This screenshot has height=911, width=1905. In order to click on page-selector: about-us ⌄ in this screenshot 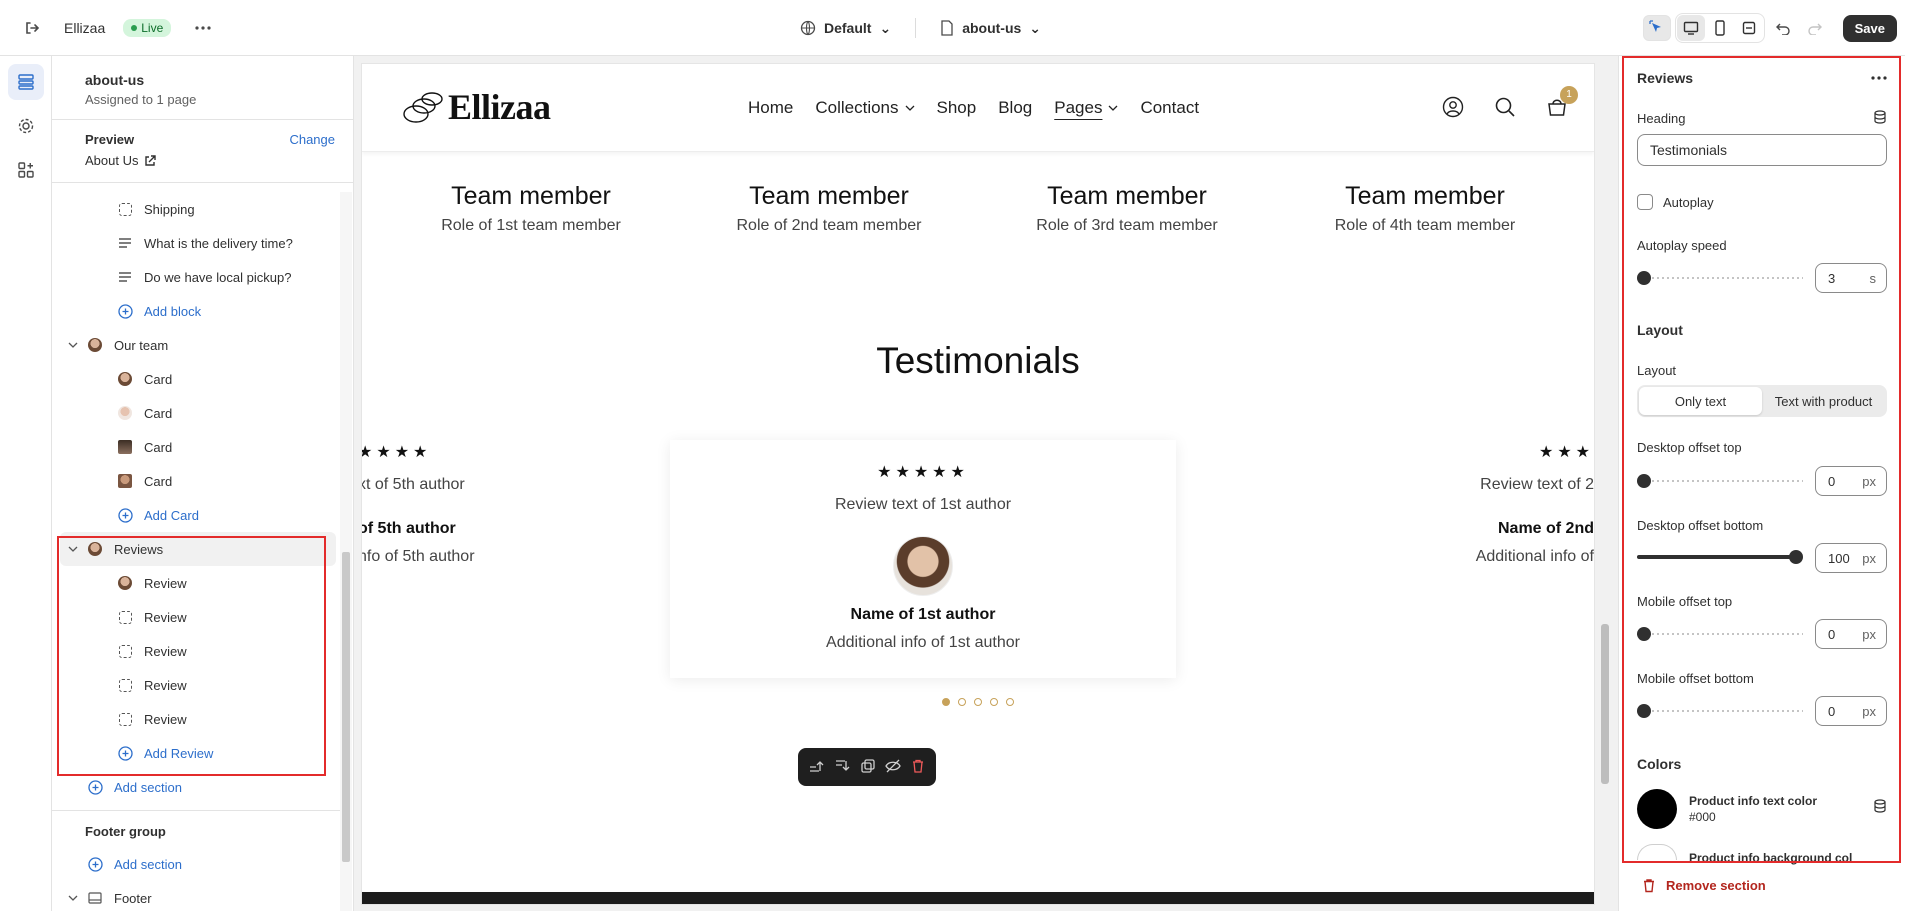, I will do `click(990, 28)`.